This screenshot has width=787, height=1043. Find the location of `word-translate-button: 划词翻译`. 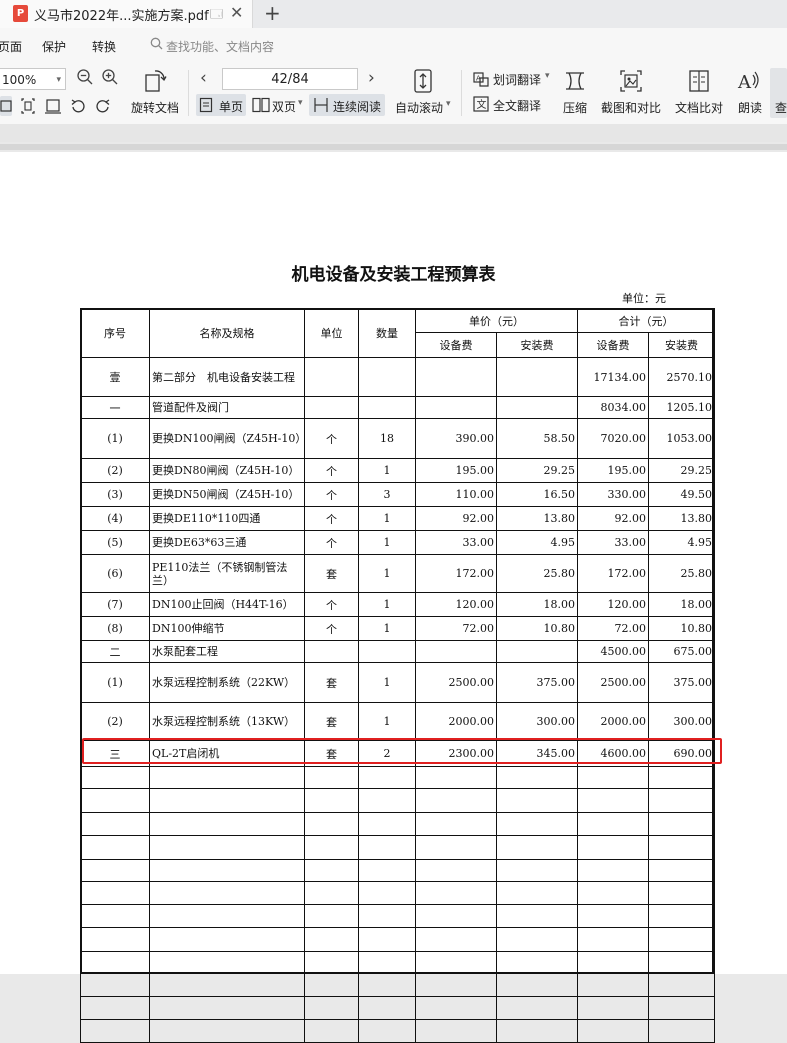

word-translate-button: 划词翻译 is located at coordinates (517, 79).